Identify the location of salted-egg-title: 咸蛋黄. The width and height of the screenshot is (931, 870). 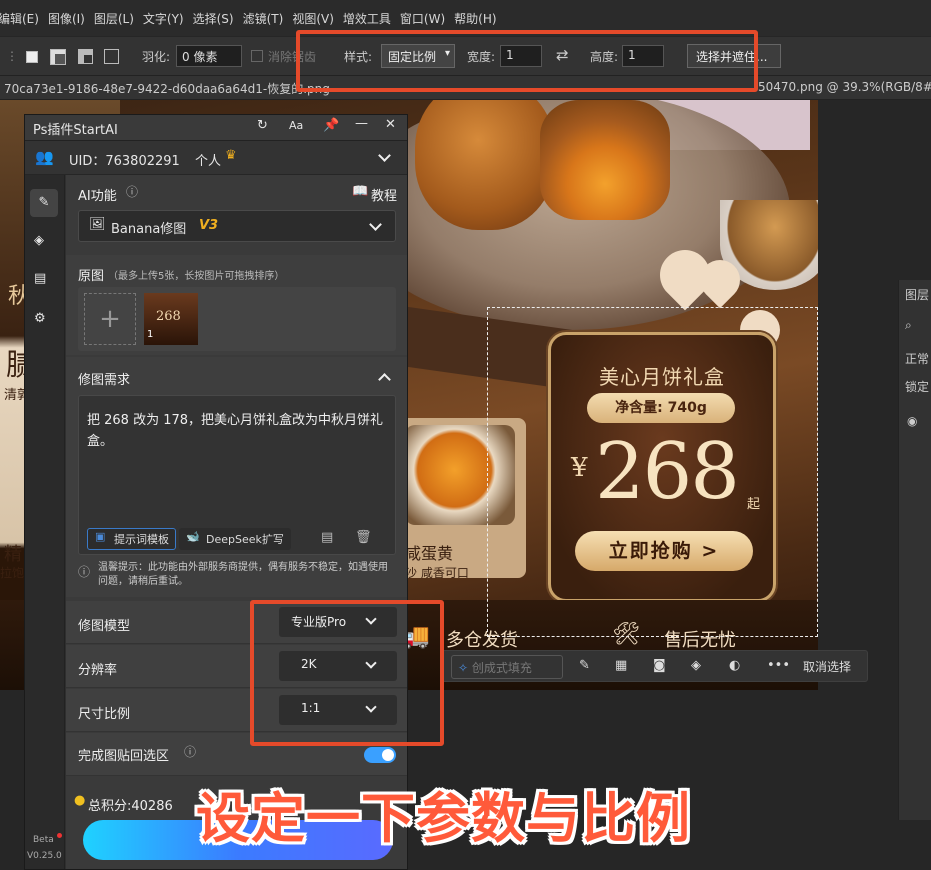
(429, 553).